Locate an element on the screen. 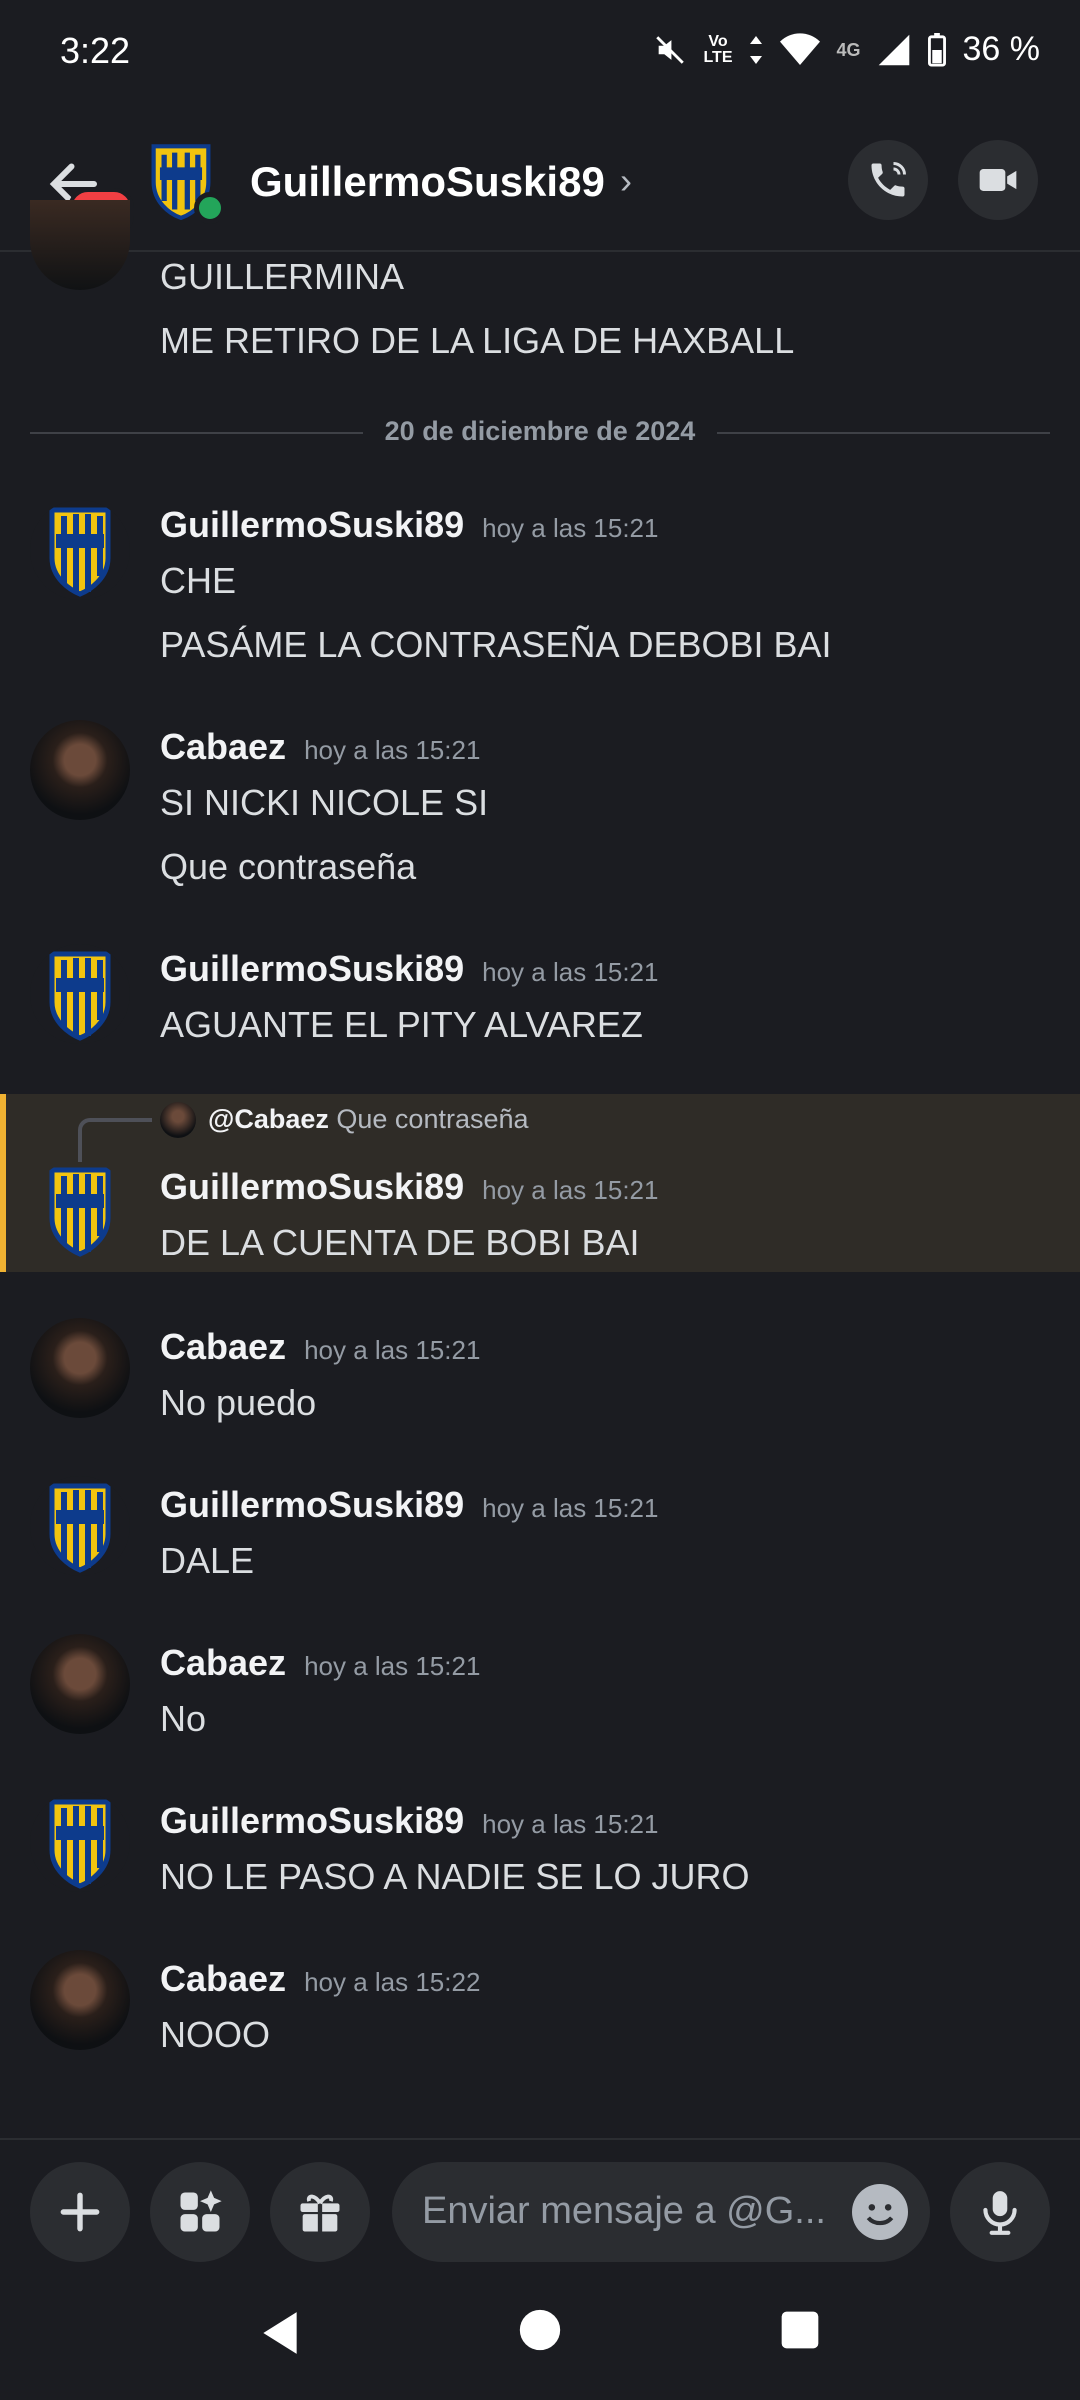 This screenshot has height=2400, width=1080. apps-button is located at coordinates (200, 2212).